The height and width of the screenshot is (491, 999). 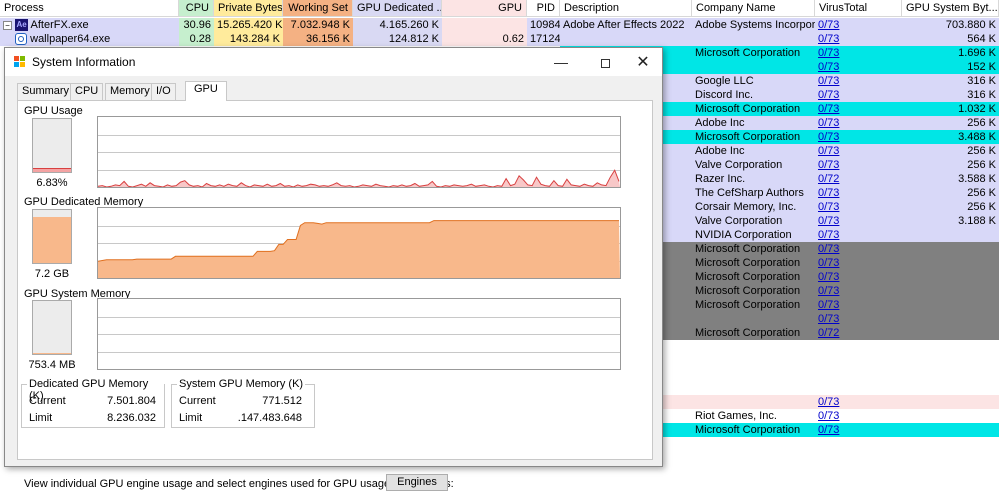 I want to click on process-name: wallpaper64.exe, so click(x=70, y=39).